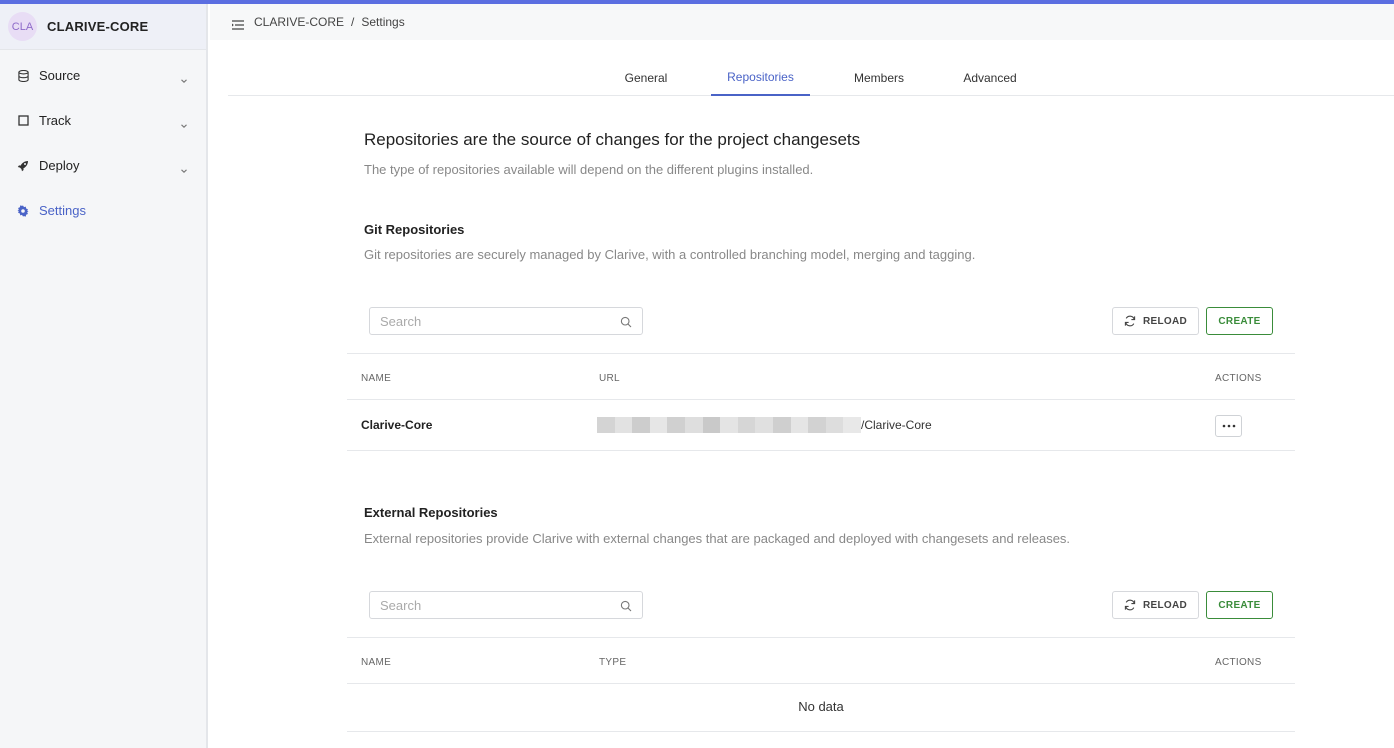 Image resolution: width=1394 pixels, height=748 pixels. I want to click on settings-tabs: General Repositories Members Advanced, so click(811, 78).